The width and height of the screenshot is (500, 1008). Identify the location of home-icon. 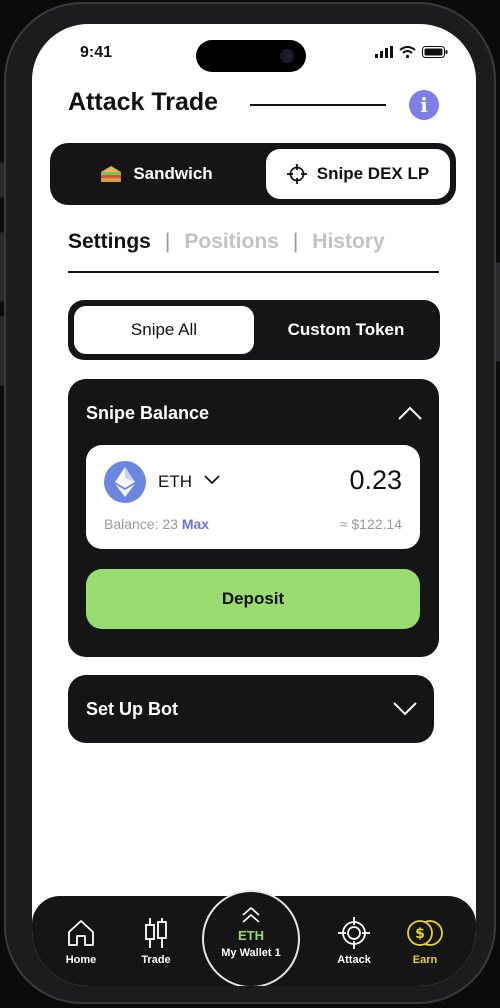
(81, 933).